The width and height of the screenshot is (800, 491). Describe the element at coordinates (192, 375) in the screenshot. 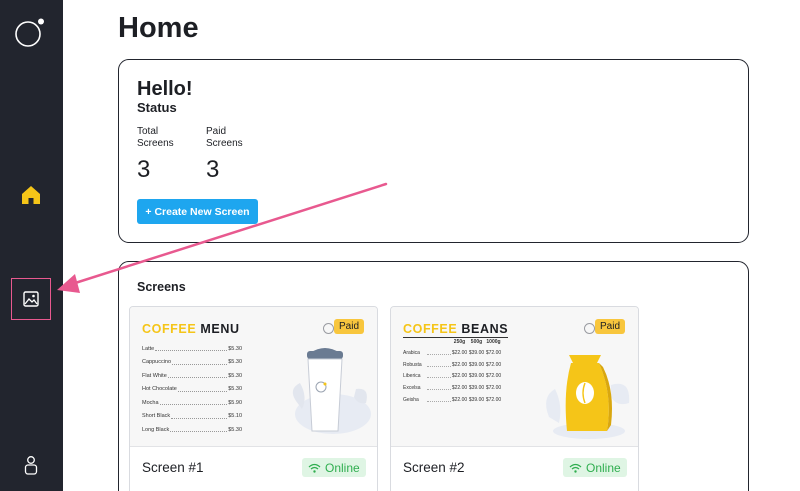

I see `list-item: Flat White $5.30` at that location.